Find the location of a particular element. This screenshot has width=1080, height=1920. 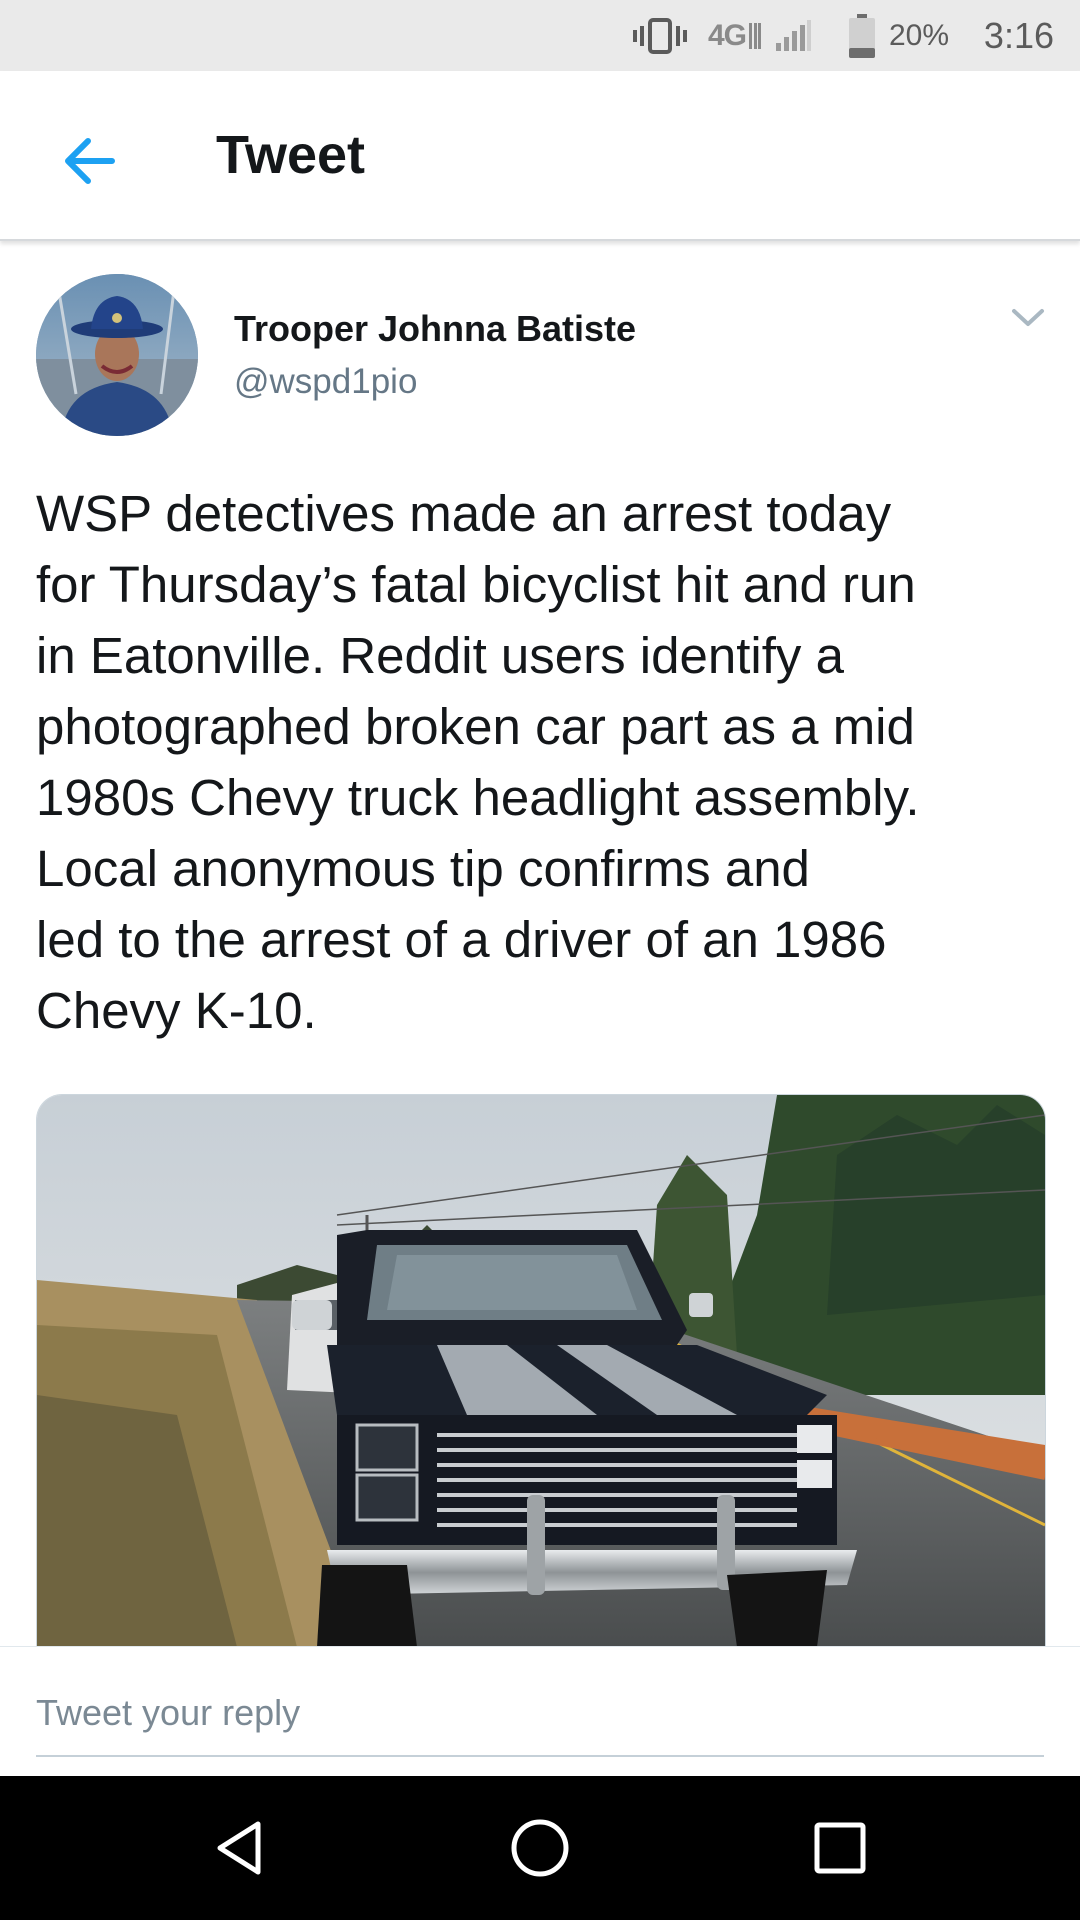

nav-recents-icon is located at coordinates (840, 1848).